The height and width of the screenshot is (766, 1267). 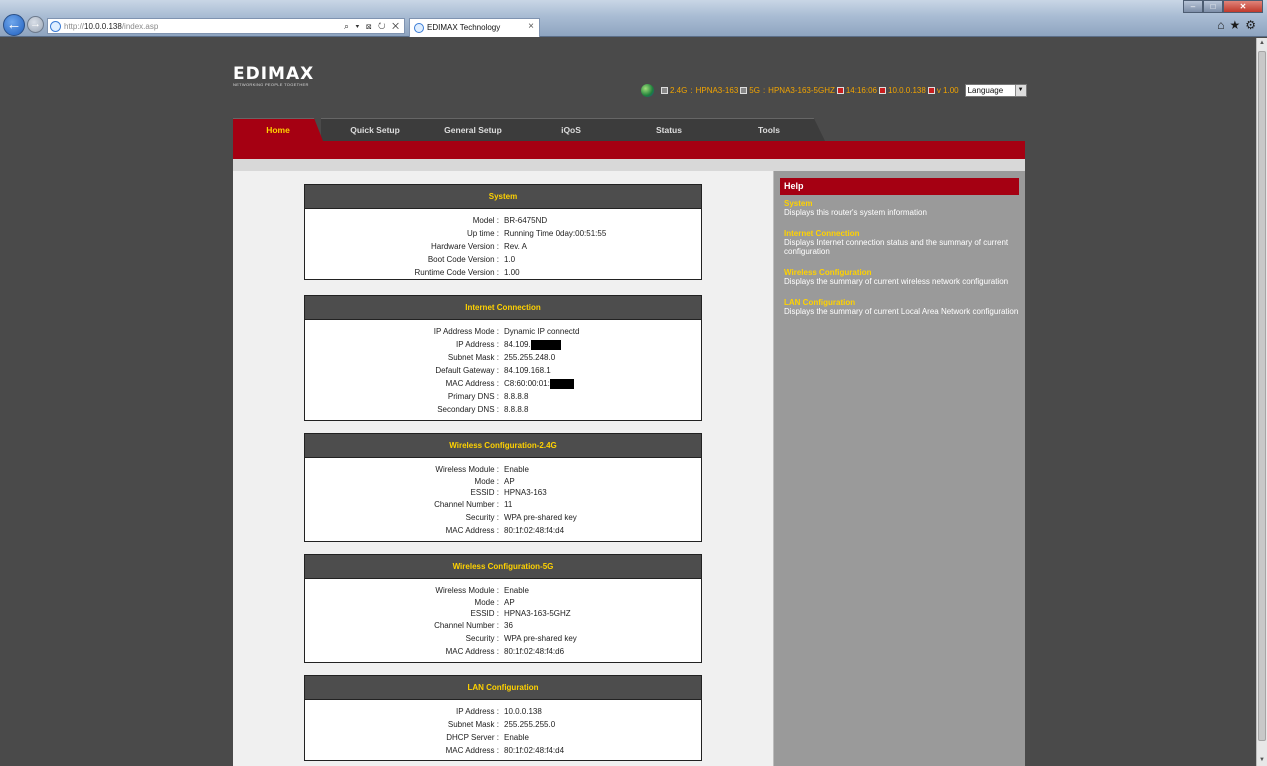 What do you see at coordinates (503, 481) in the screenshot?
I see `table-row: Mode : AP` at bounding box center [503, 481].